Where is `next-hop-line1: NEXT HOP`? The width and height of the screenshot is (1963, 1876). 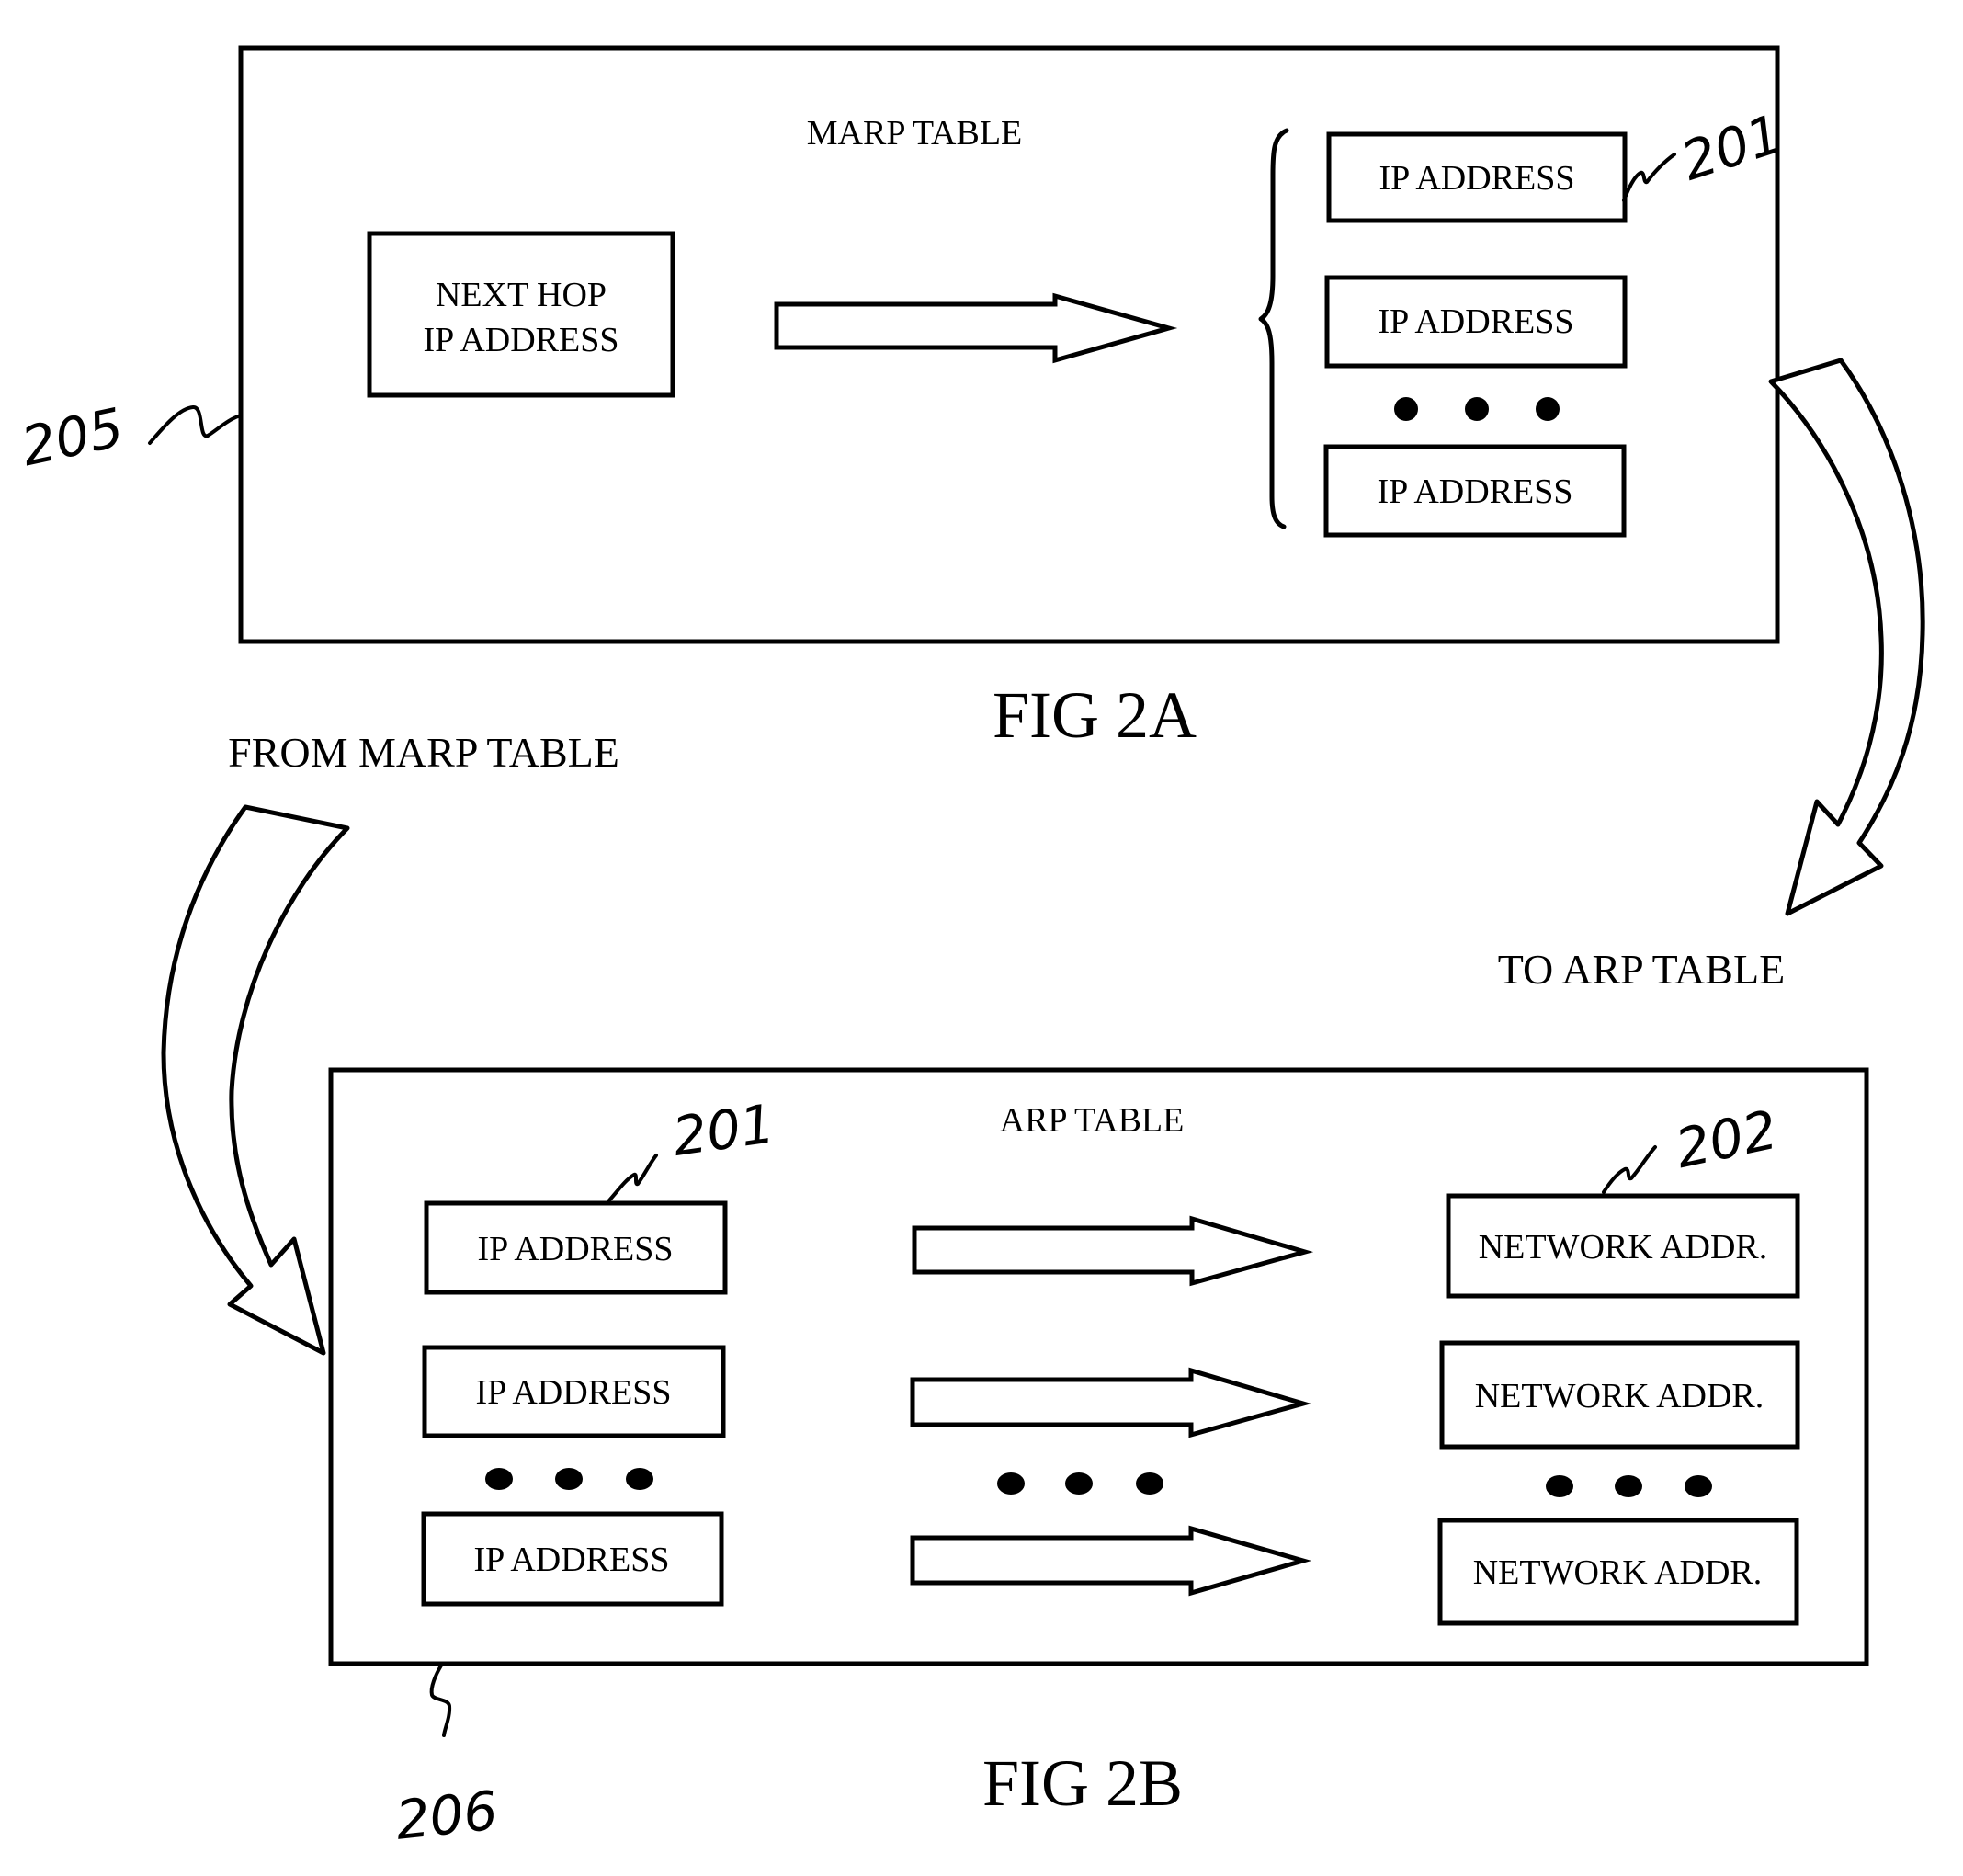
next-hop-line1: NEXT HOP is located at coordinates (521, 295).